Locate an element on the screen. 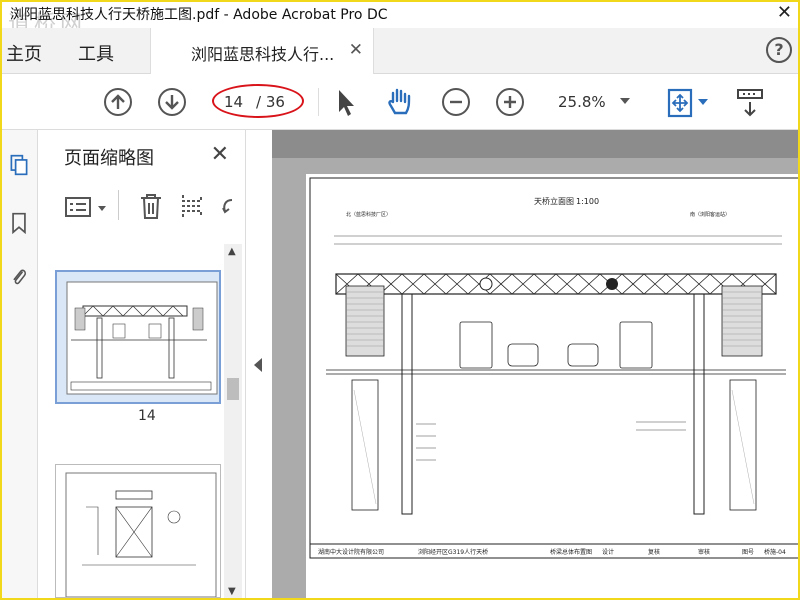 Image resolution: width=800 pixels, height=600 pixels. panel-toolbar-divider is located at coordinates (118, 205).